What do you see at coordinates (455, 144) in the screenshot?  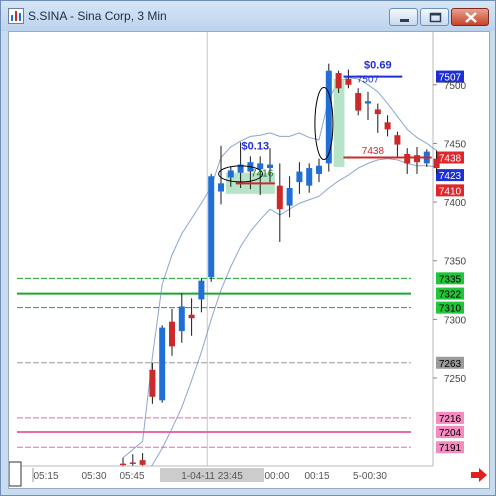 I see `y-tick-label-7450: 7450` at bounding box center [455, 144].